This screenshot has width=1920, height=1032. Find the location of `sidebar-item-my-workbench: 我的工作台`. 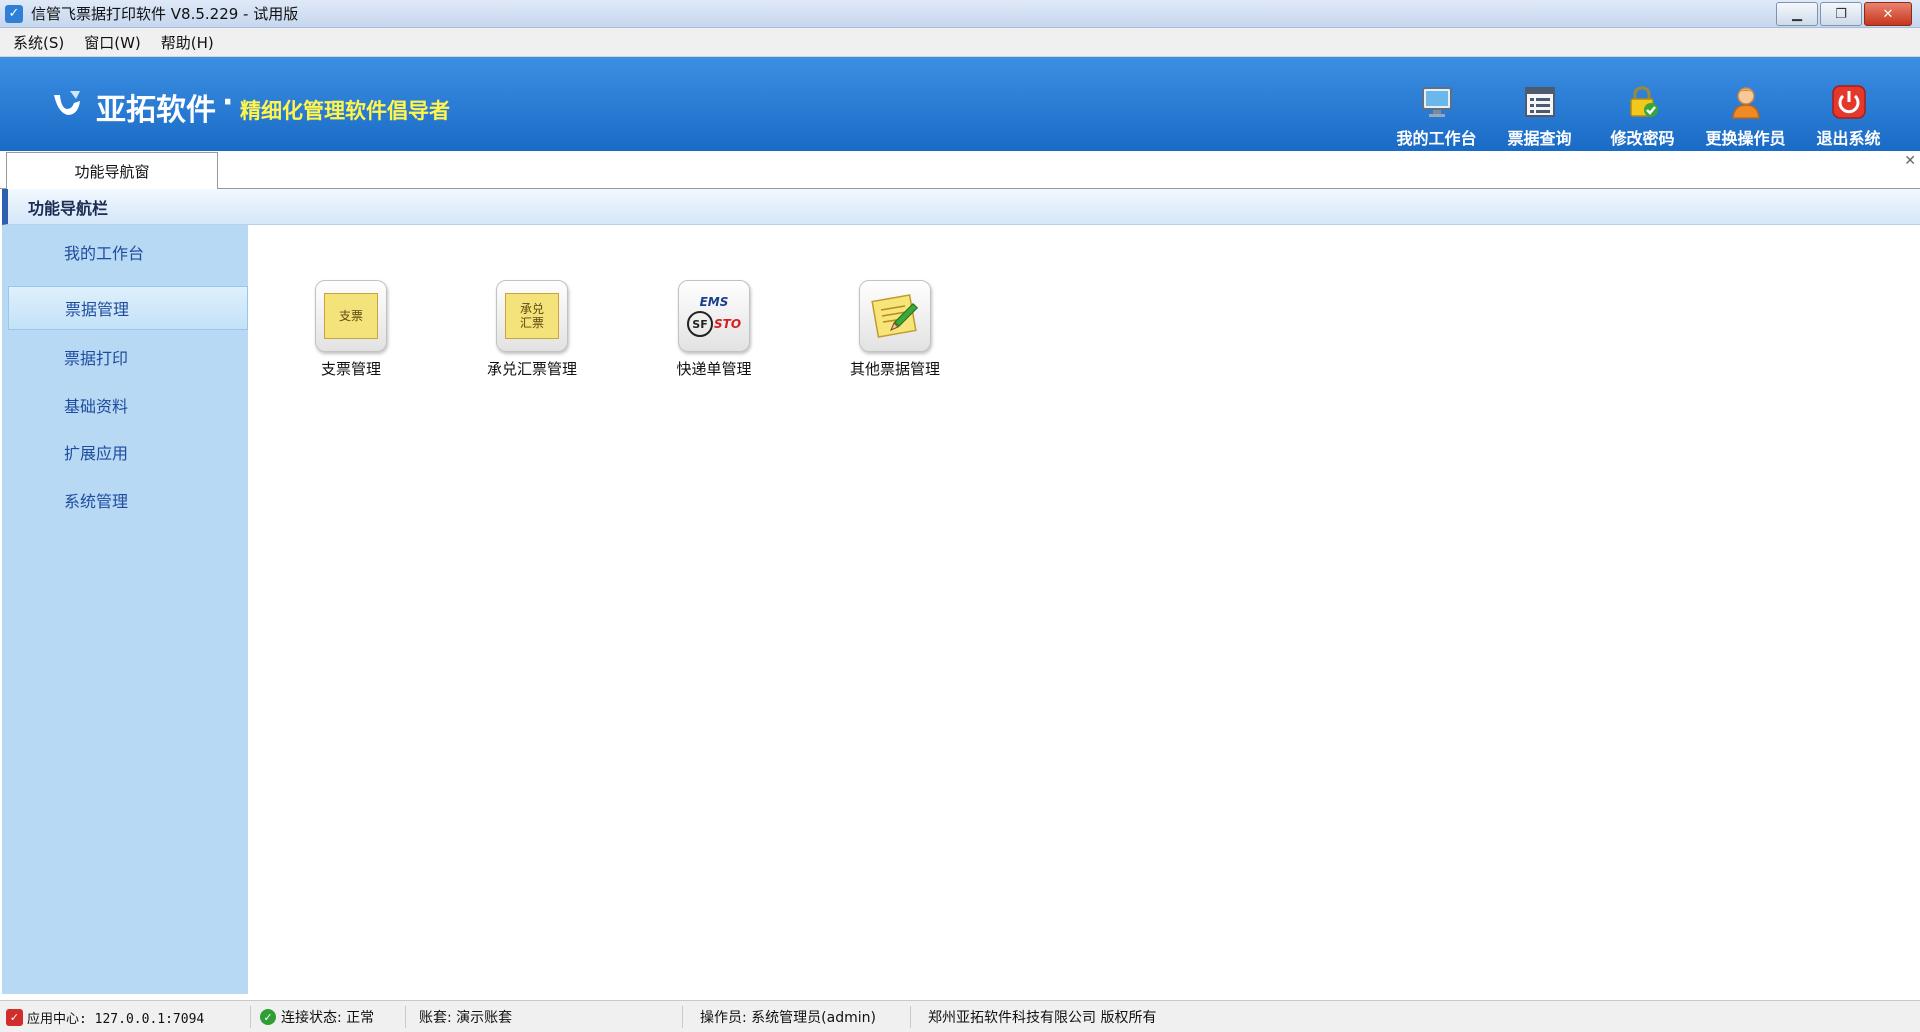

sidebar-item-my-workbench: 我的工作台 is located at coordinates (127, 251).